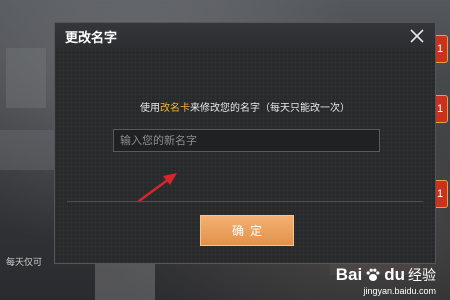 The image size is (450, 300). What do you see at coordinates (385, 280) in the screenshot?
I see `baidu-jingyan-watermark: Bai du 经验 jingyan.baidu.com` at bounding box center [385, 280].